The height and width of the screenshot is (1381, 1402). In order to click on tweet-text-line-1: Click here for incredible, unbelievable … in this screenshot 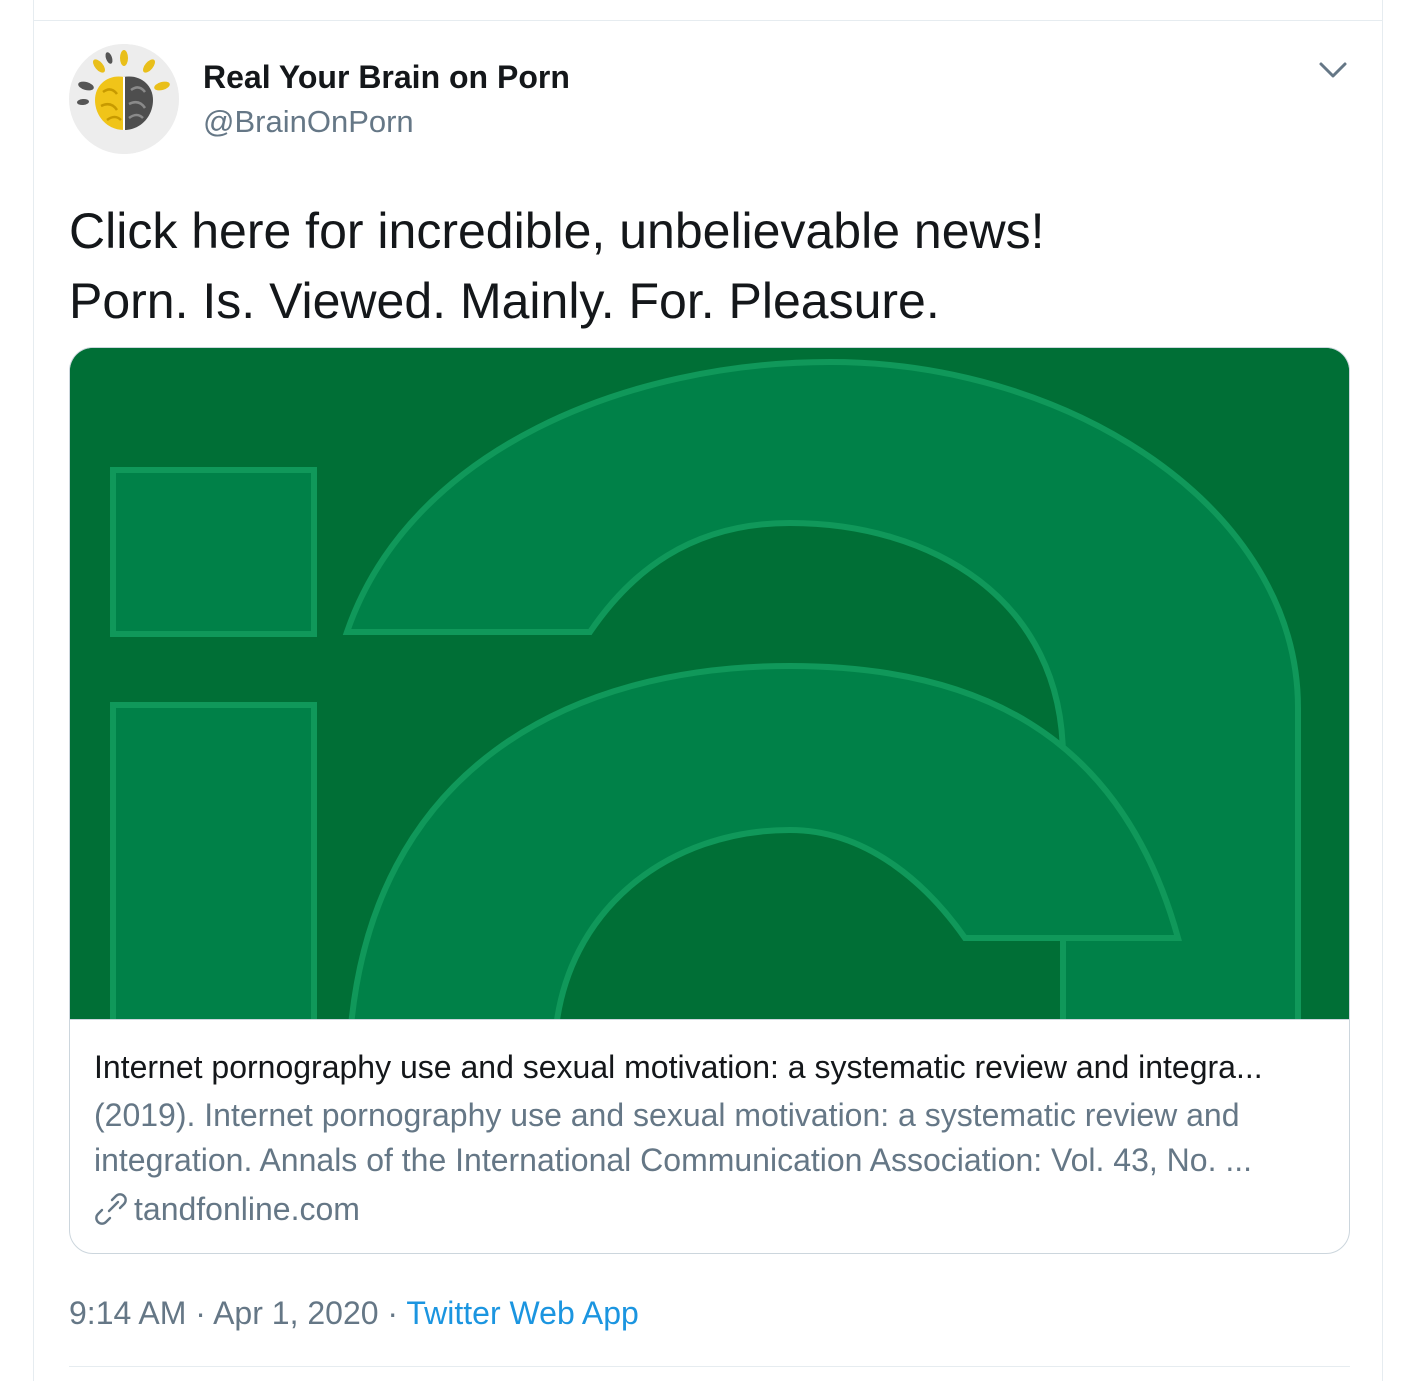, I will do `click(557, 231)`.